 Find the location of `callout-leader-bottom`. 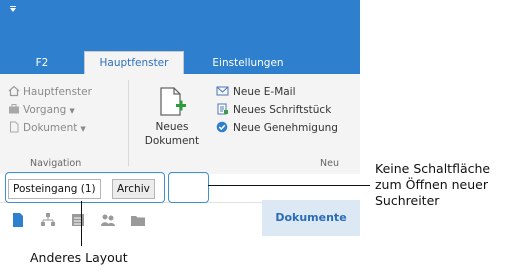

callout-leader-bottom is located at coordinates (81, 223).